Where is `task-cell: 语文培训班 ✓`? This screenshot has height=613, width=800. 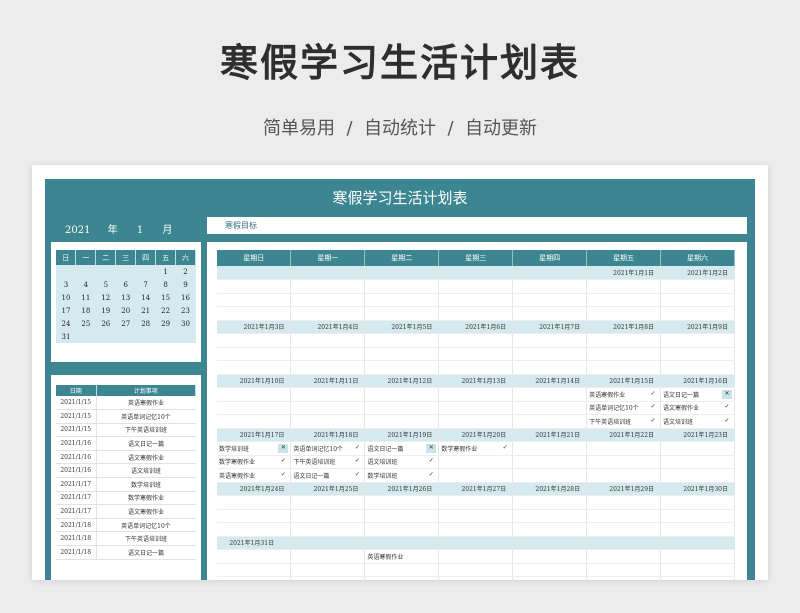 task-cell: 语文培训班 ✓ is located at coordinates (402, 462).